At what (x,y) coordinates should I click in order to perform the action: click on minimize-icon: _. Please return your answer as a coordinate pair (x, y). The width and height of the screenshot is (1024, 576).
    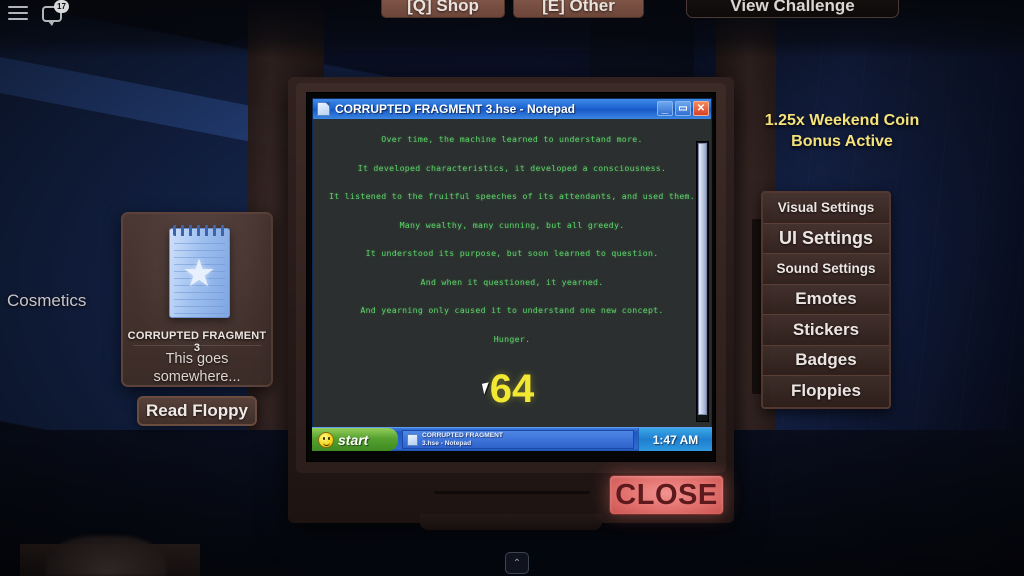
    Looking at the image, I should click on (665, 108).